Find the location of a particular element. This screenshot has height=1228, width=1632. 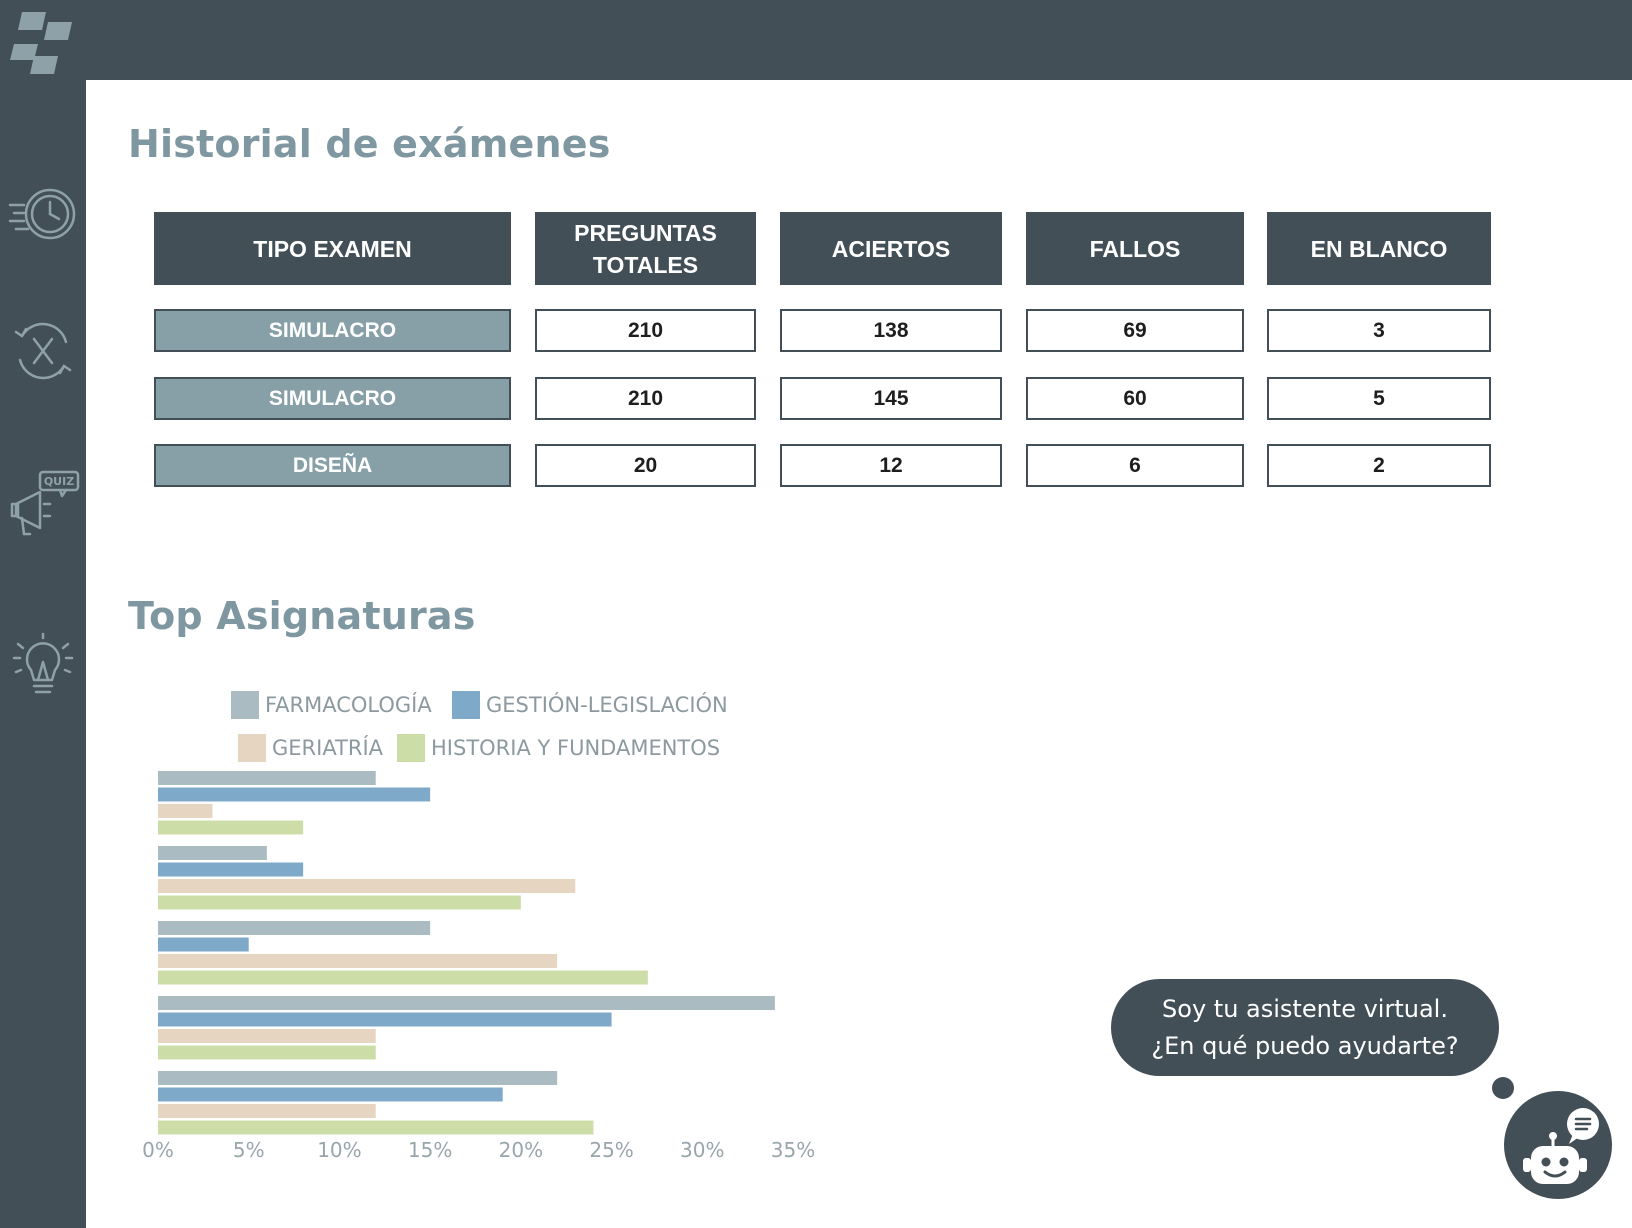

legend-swatch-historia is located at coordinates (411, 748).